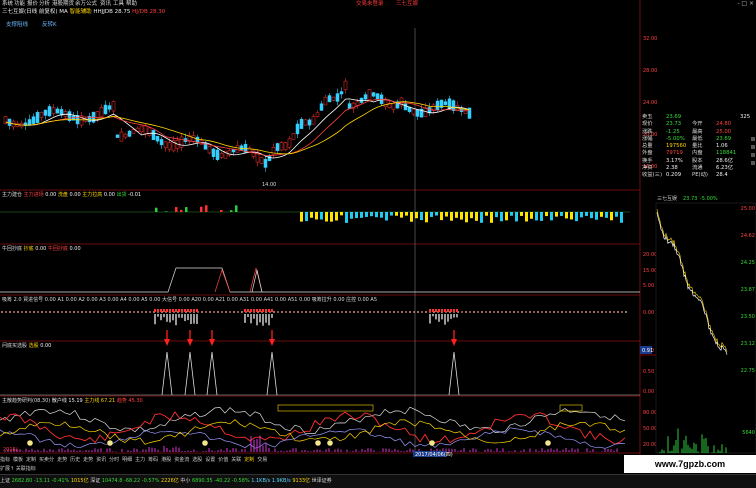  What do you see at coordinates (223, 460) in the screenshot?
I see `bottom-tab-16: 价值` at bounding box center [223, 460].